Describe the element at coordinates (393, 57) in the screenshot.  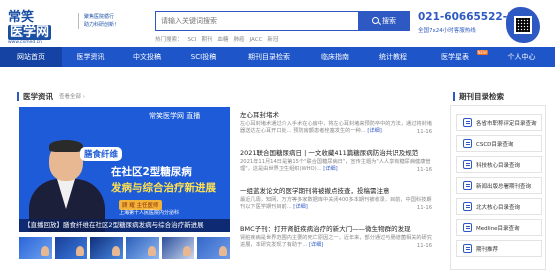
I see `nav-item-statistics: 统计教程` at that location.